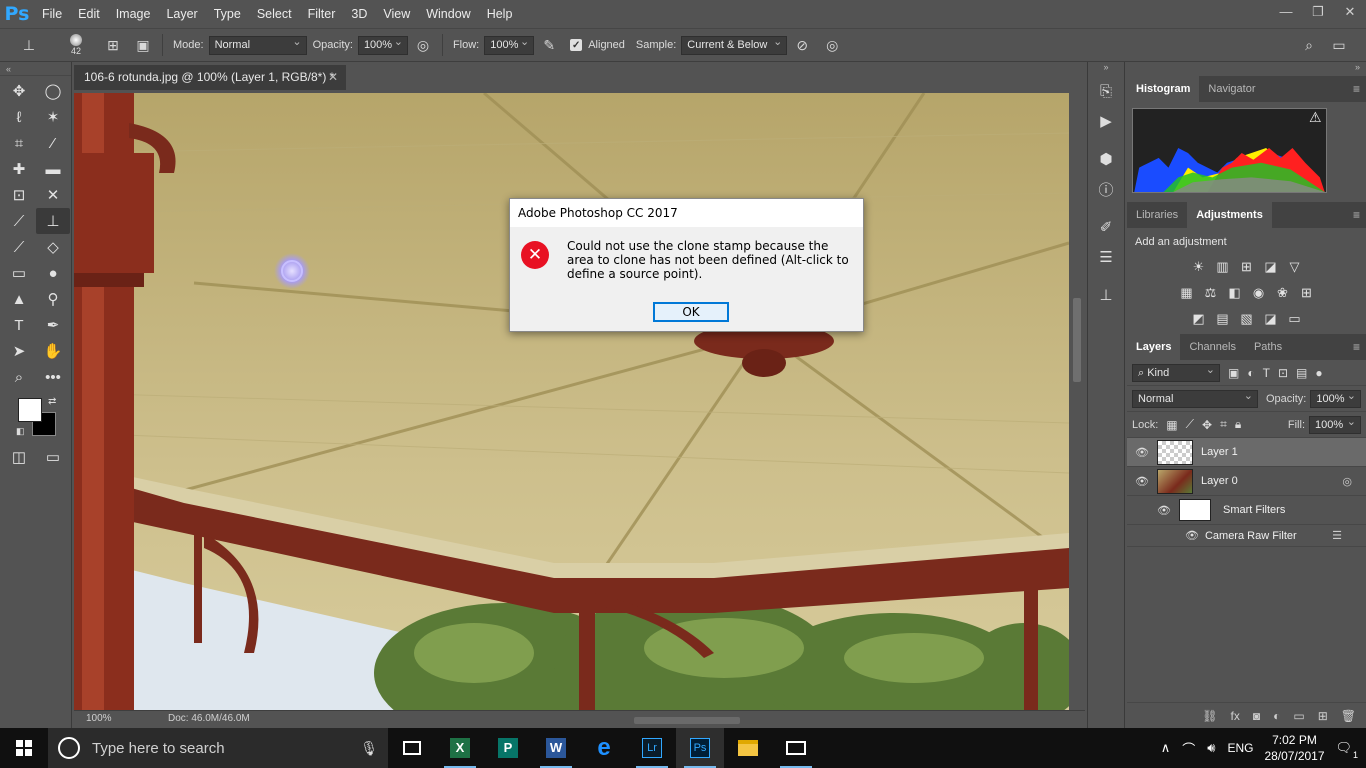 The width and height of the screenshot is (1366, 768). Describe the element at coordinates (549, 45) in the screenshot. I see `airbrush-icon: ✎` at that location.